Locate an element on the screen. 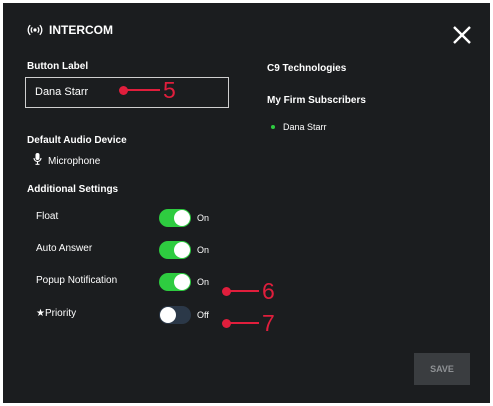 The width and height of the screenshot is (493, 406). annotation-5-line is located at coordinates (142, 90).